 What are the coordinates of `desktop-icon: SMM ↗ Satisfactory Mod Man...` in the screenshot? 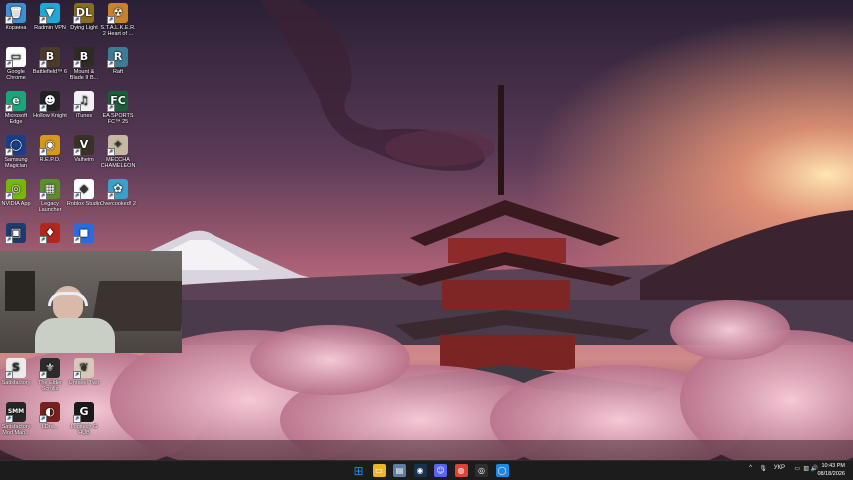 It's located at (17, 419).